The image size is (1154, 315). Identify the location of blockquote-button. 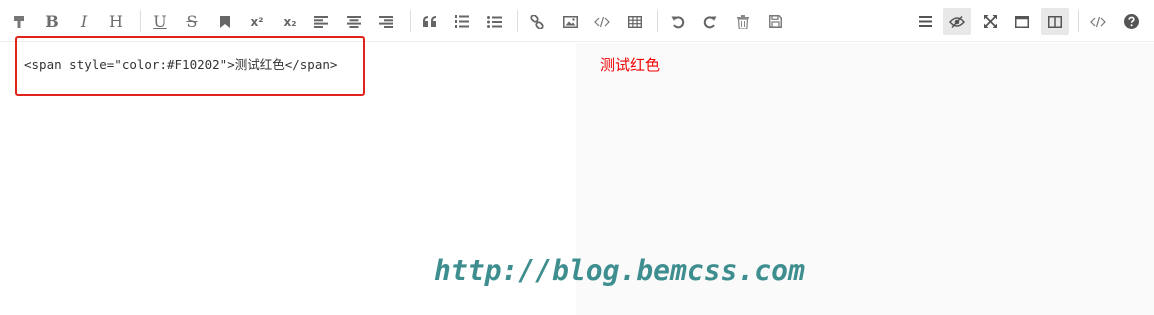
(430, 21).